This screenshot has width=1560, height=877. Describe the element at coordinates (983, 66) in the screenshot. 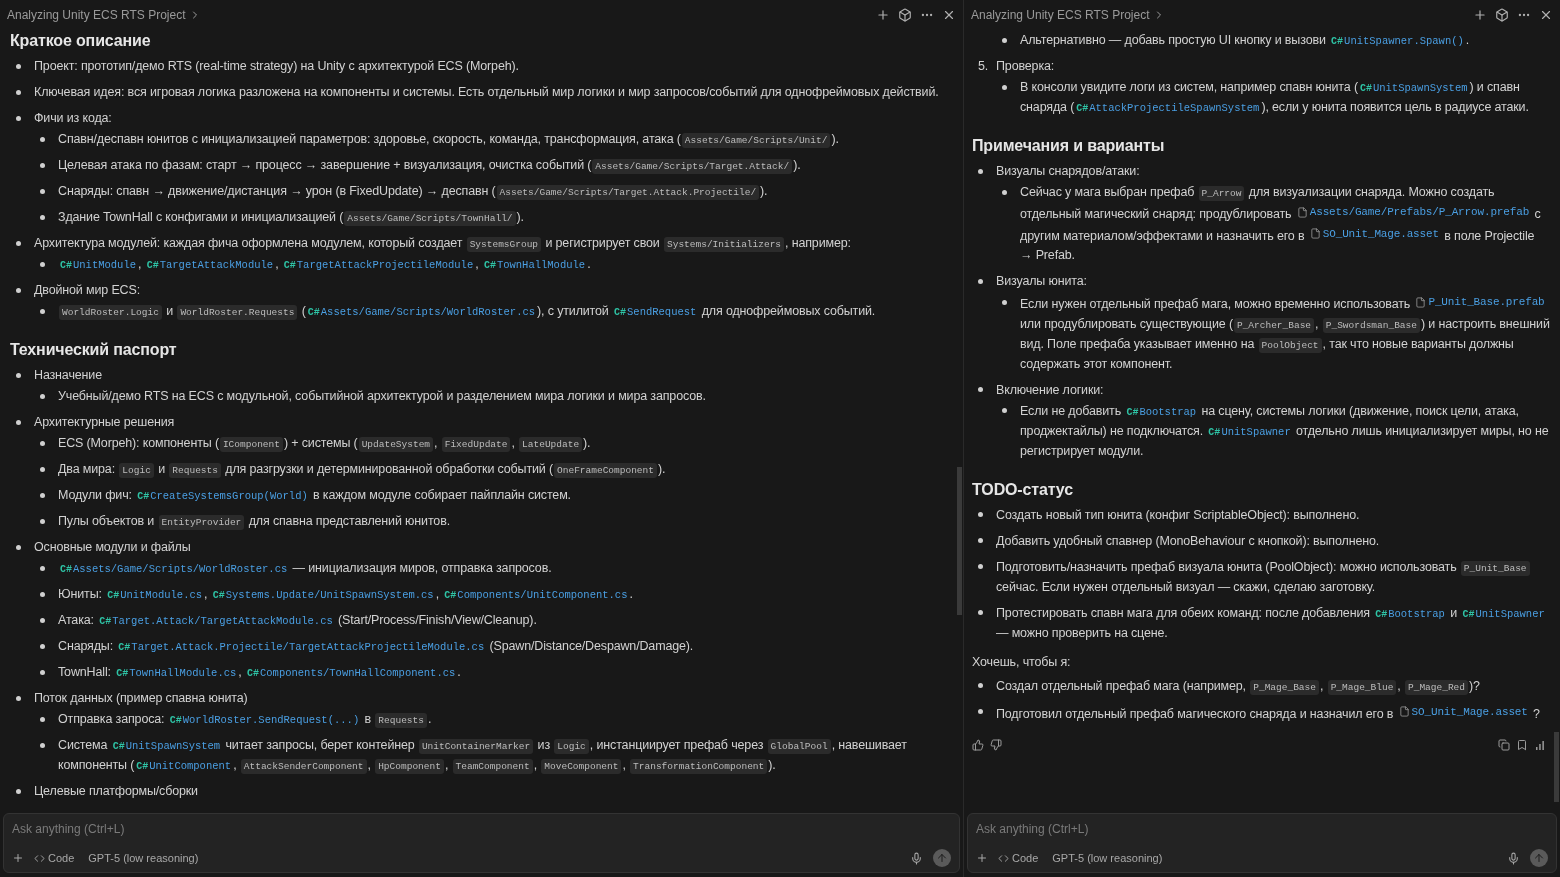

I see `list-number: 5.` at that location.